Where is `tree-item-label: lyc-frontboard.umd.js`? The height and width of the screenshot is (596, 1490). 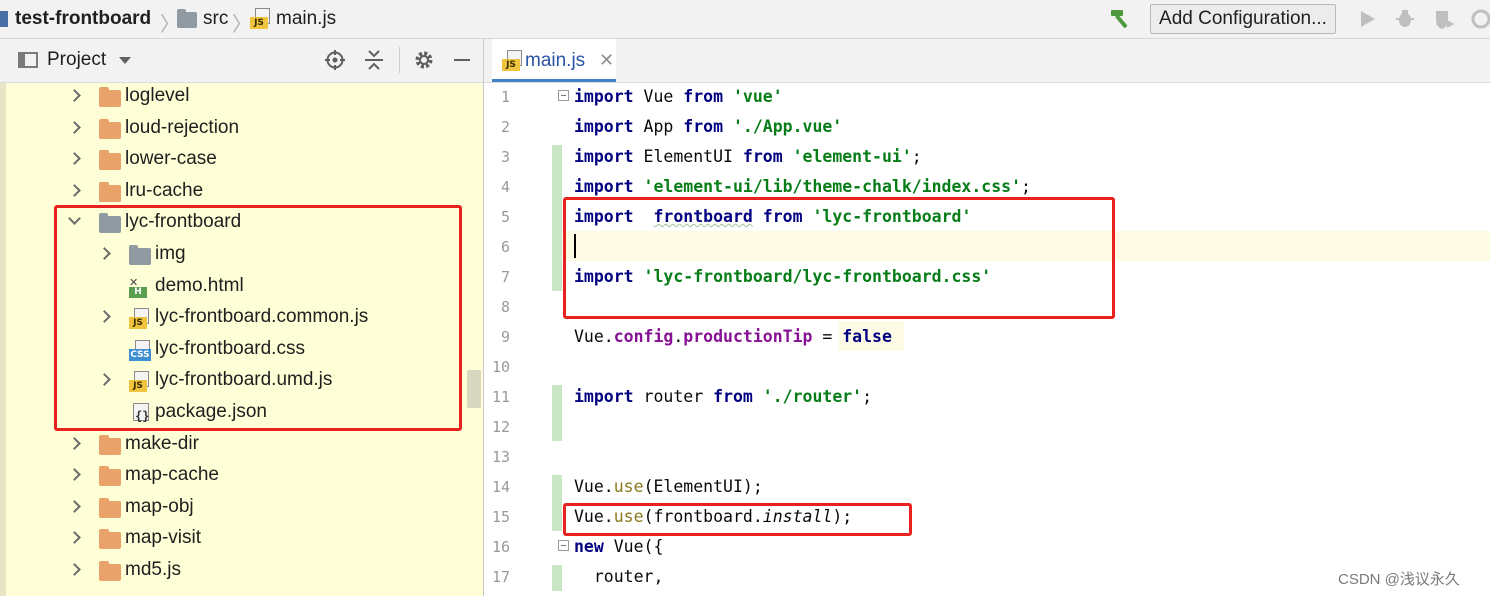 tree-item-label: lyc-frontboard.umd.js is located at coordinates (244, 380).